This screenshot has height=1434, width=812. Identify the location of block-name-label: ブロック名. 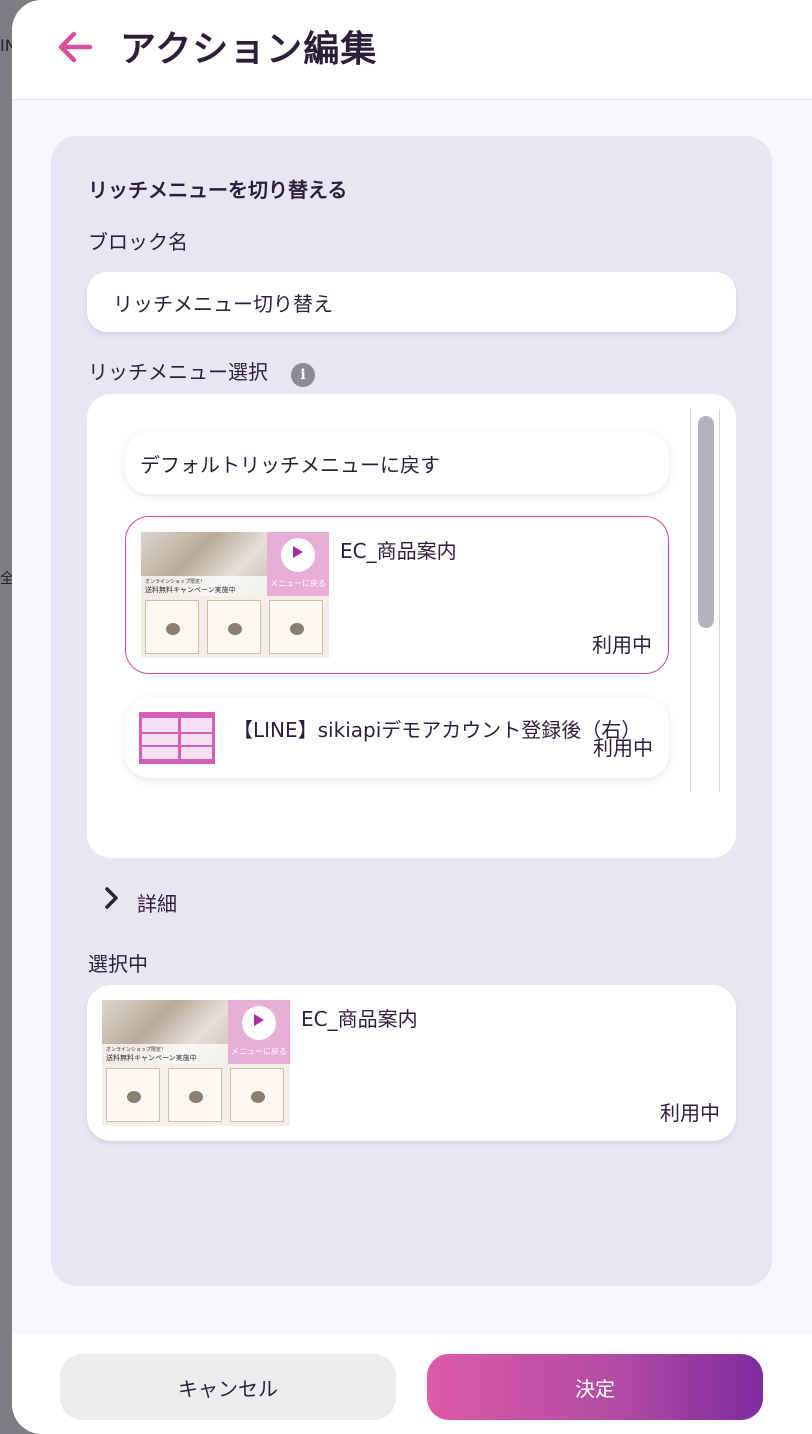
(138, 242).